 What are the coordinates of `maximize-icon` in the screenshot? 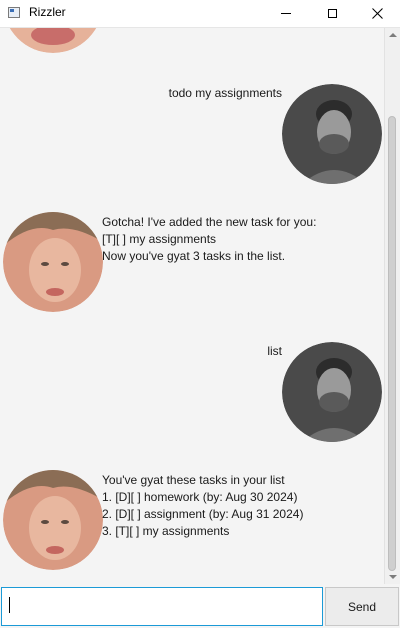 It's located at (332, 13).